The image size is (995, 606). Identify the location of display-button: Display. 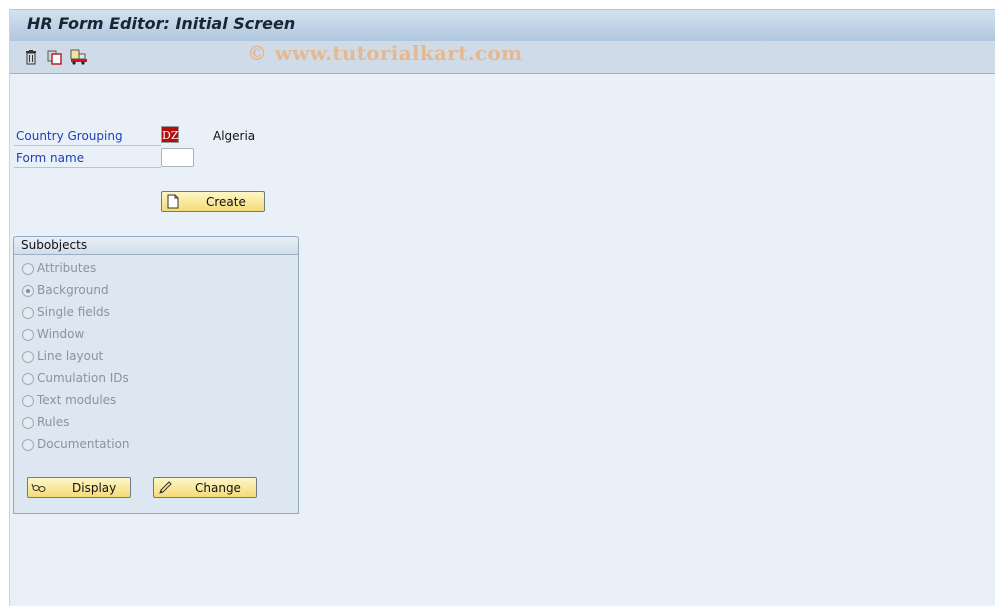
(79, 487).